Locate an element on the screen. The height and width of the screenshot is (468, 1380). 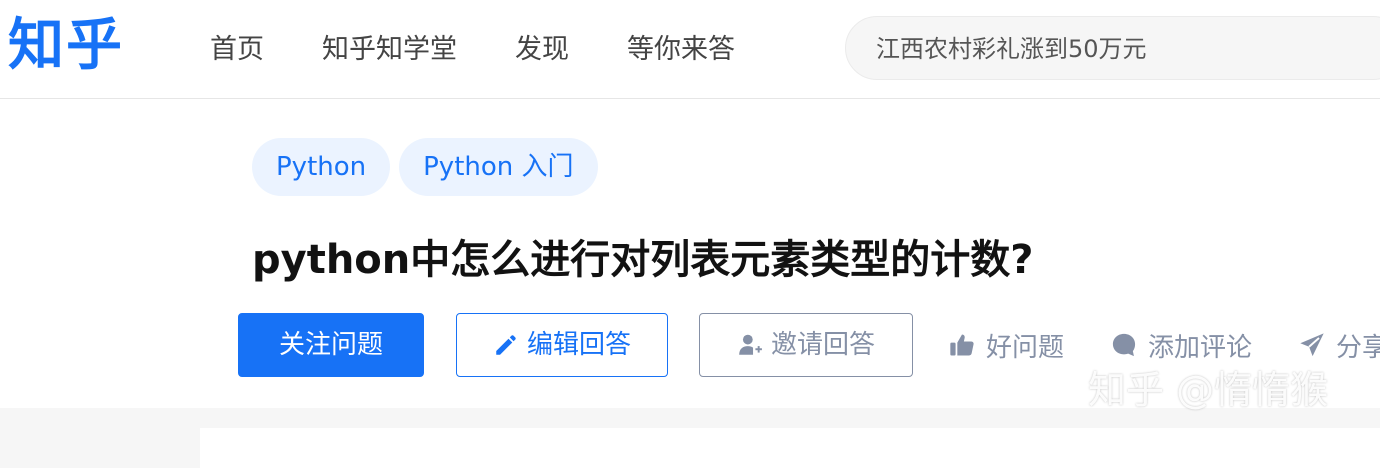
follow-question-button: 关注问题 is located at coordinates (331, 345).